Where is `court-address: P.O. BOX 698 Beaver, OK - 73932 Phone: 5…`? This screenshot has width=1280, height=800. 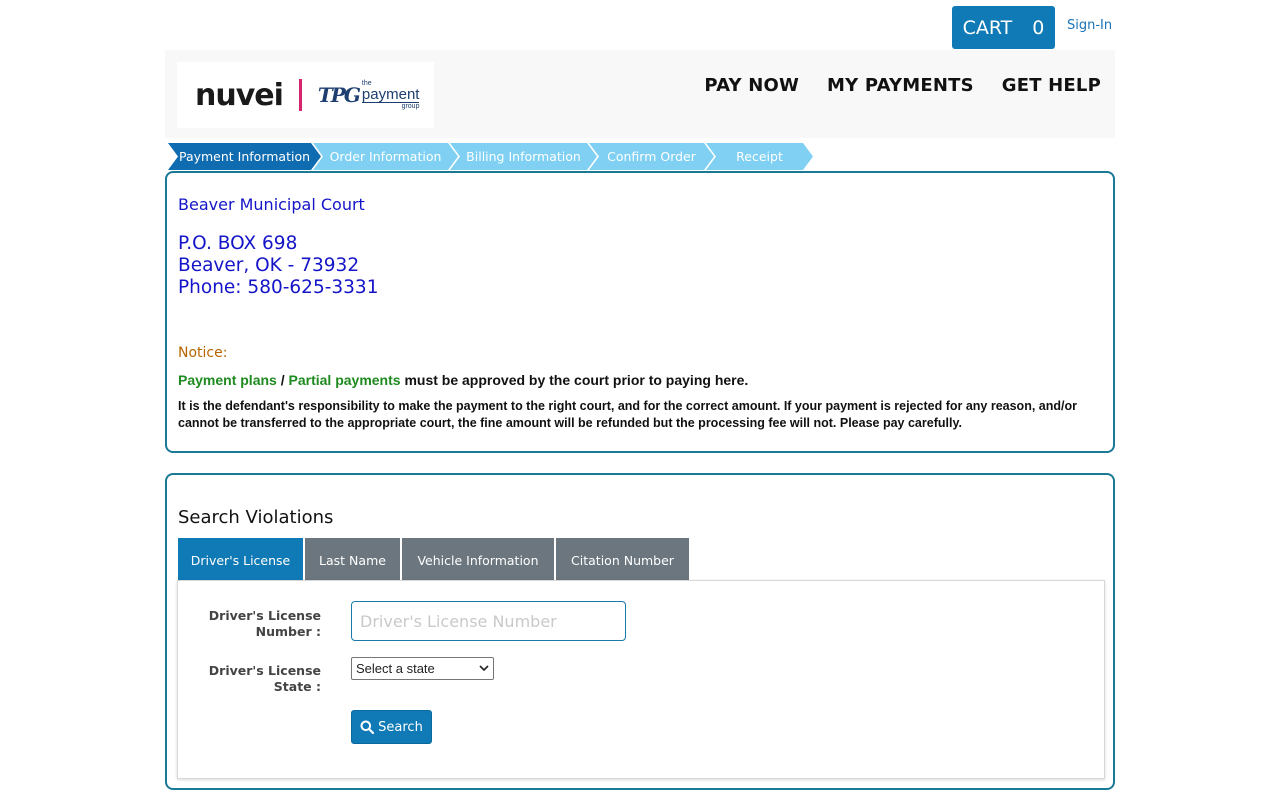 court-address: P.O. BOX 698 Beaver, OK - 73932 Phone: 5… is located at coordinates (278, 266).